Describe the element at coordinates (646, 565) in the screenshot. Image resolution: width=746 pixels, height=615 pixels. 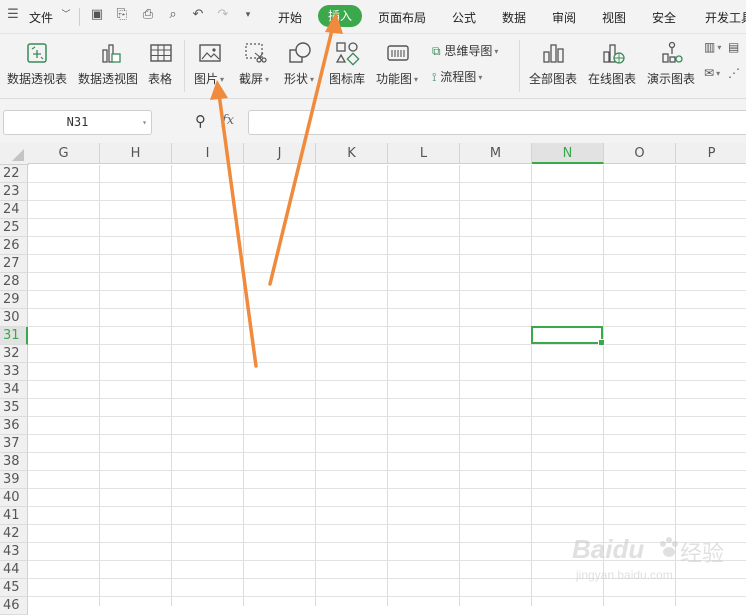
I see `baidu-watermark: Baidu 经验 jingyan.baidu.com` at that location.